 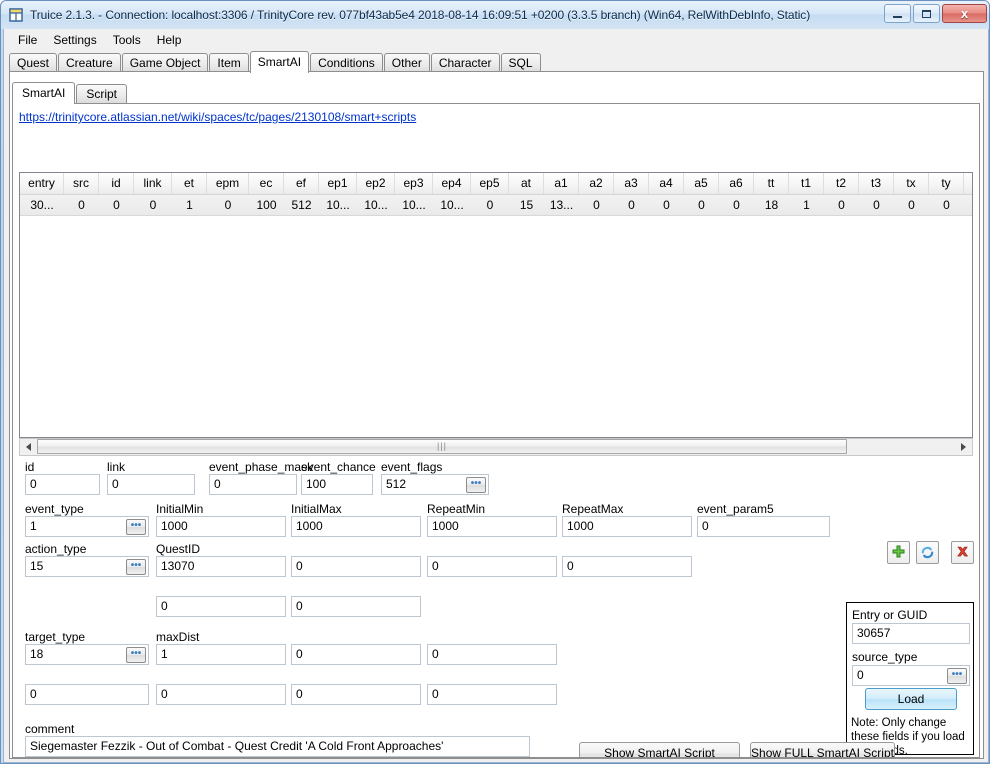 What do you see at coordinates (337, 484) in the screenshot?
I see `event_chance-input: 100` at bounding box center [337, 484].